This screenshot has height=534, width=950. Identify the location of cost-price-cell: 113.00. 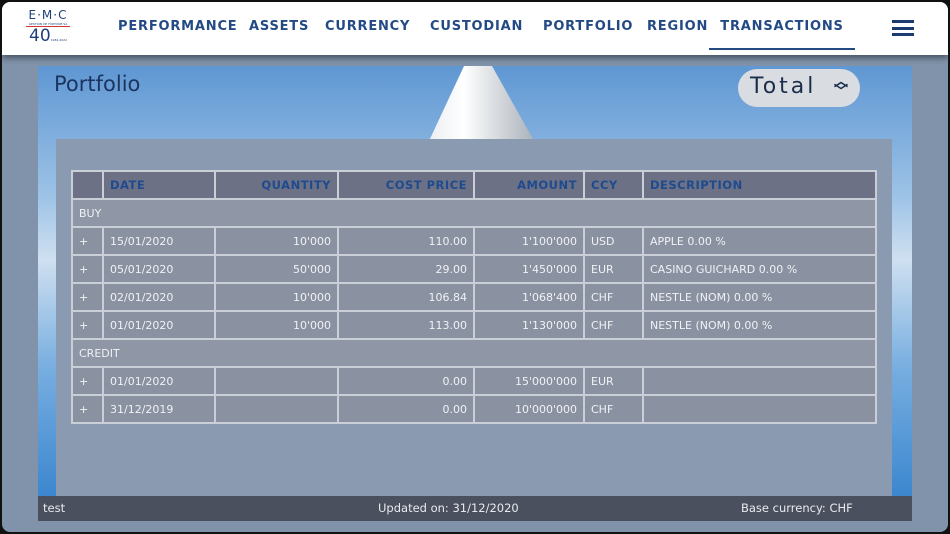
(406, 325).